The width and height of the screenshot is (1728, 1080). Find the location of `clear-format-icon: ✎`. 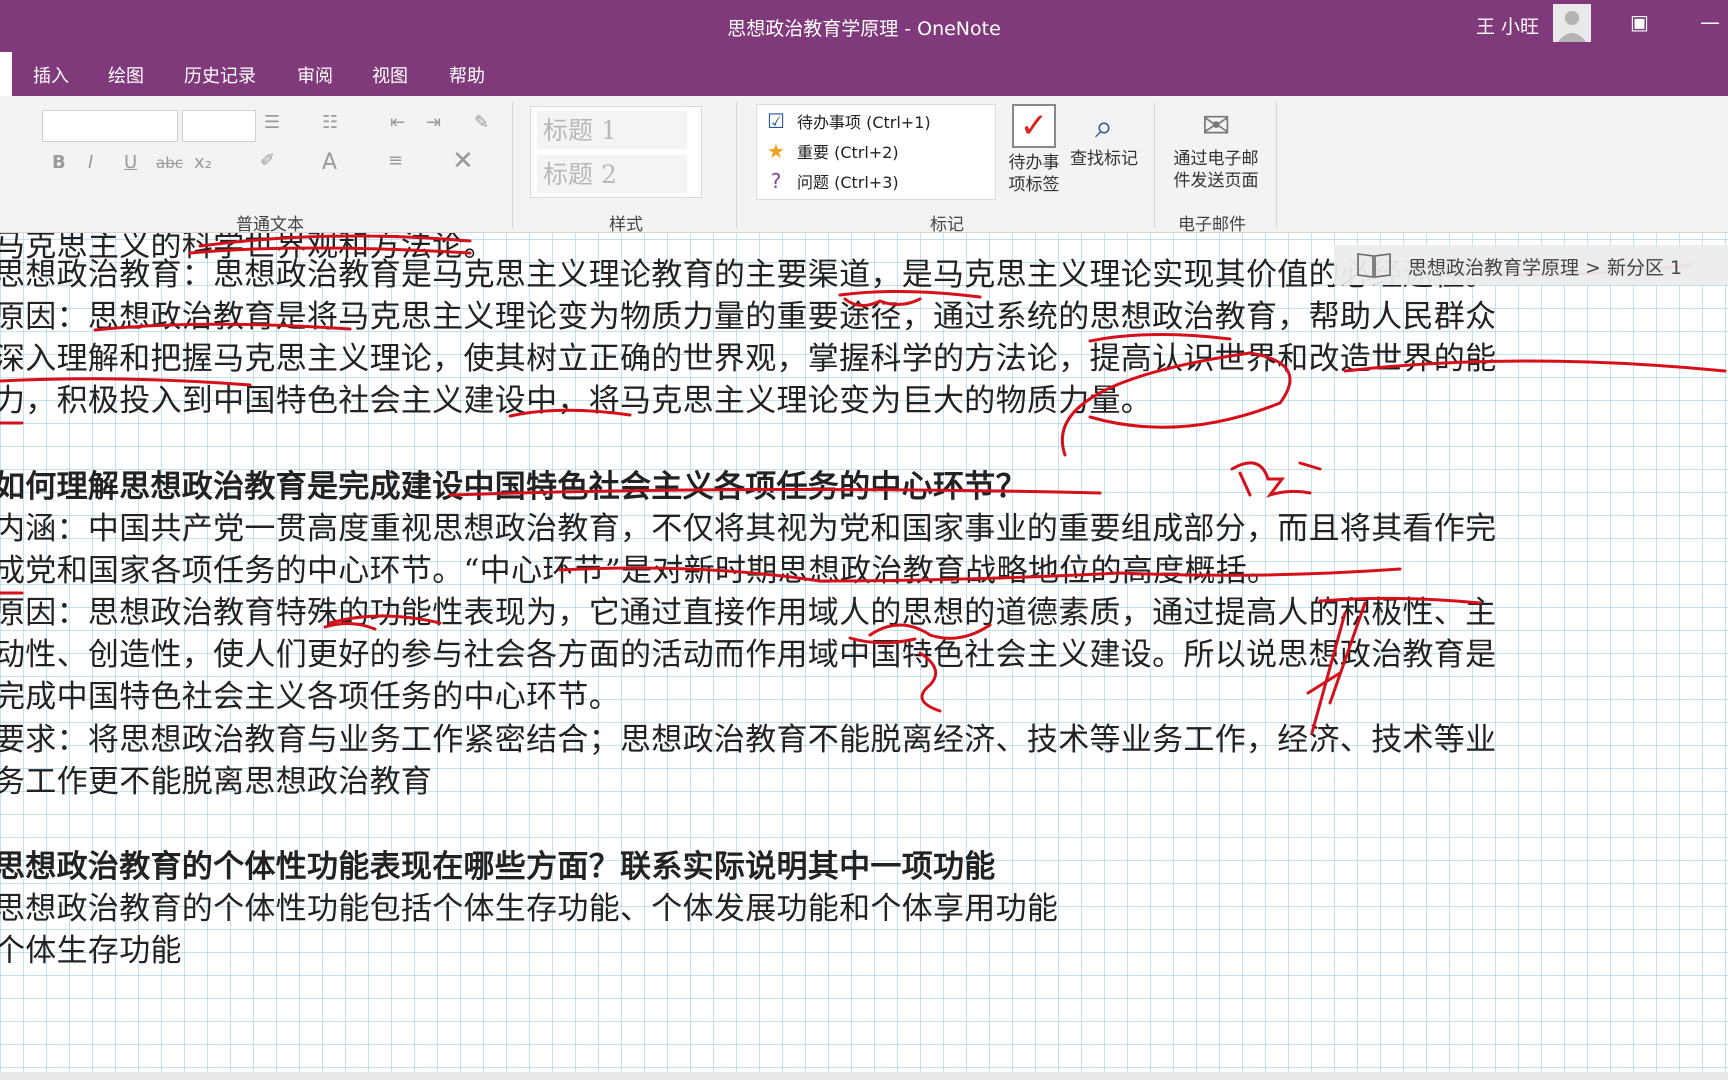

clear-format-icon: ✎ is located at coordinates (481, 122).